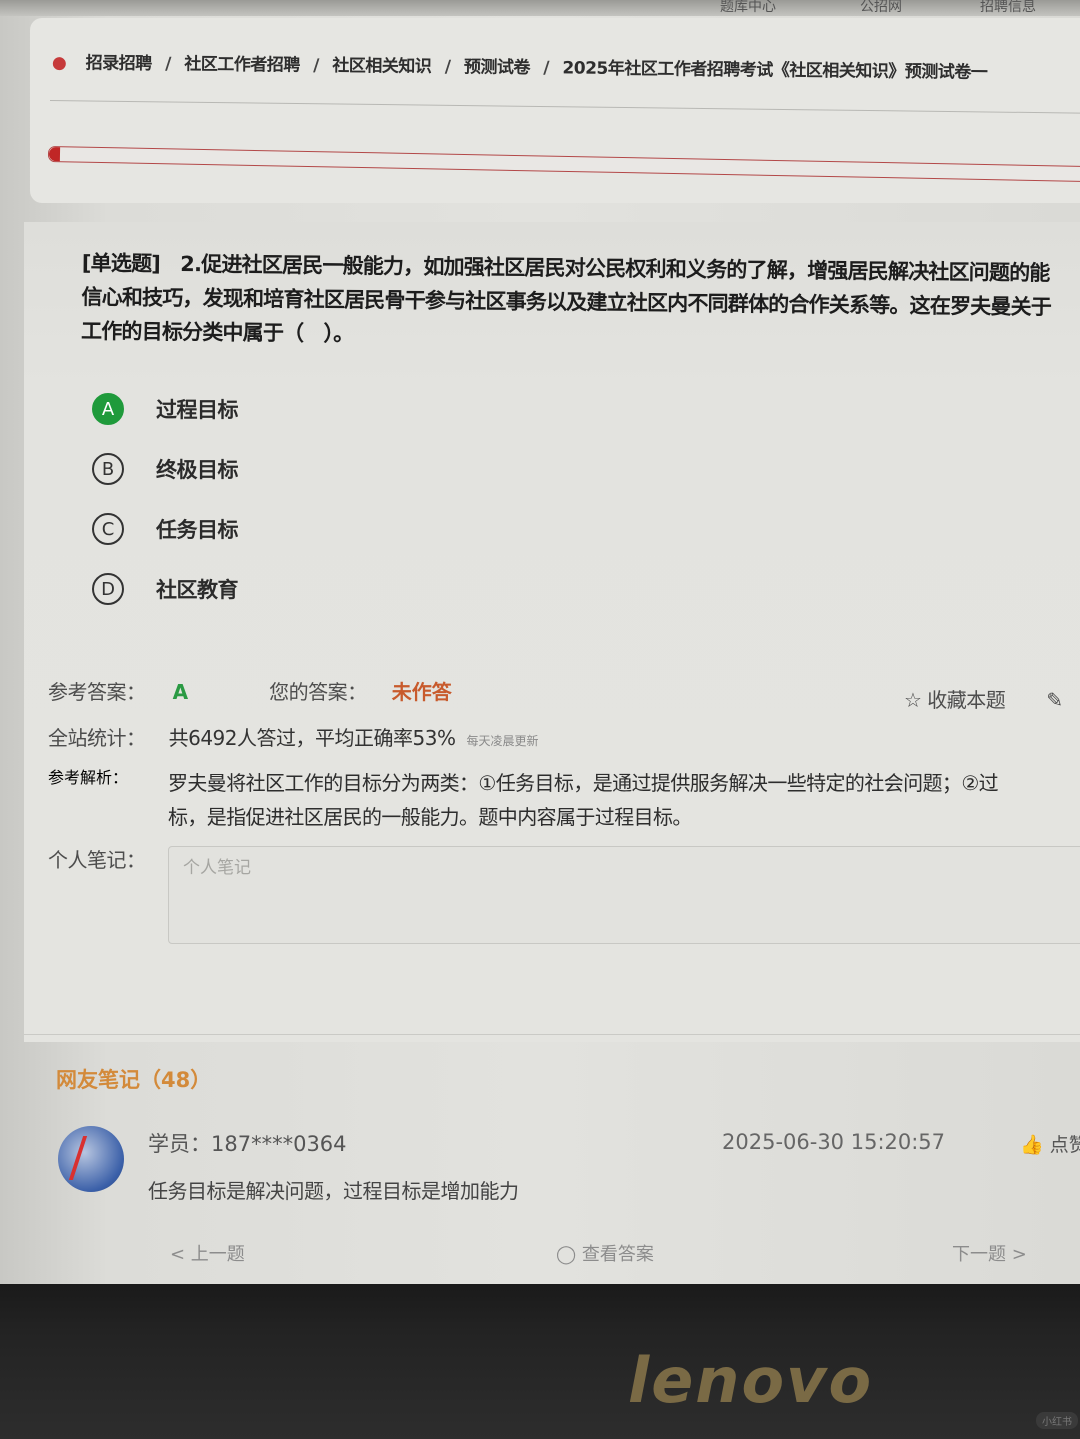 Image resolution: width=1080 pixels, height=1439 pixels. I want to click on stats-row: 全站统计： 共6492人答过，平均正确率53% 每天凌晨更新, so click(293, 736).